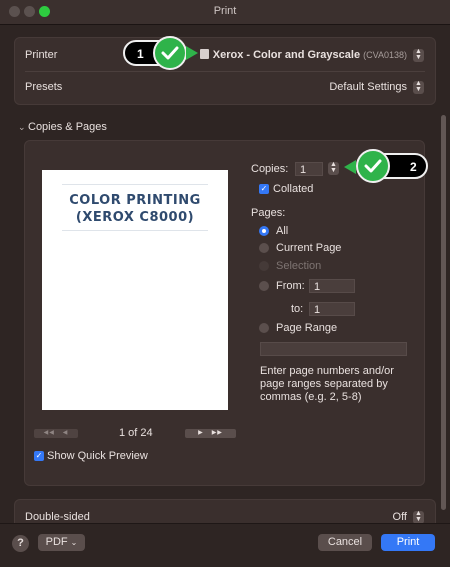  Describe the element at coordinates (136, 433) in the screenshot. I see `page-count: 1 of 24` at that location.